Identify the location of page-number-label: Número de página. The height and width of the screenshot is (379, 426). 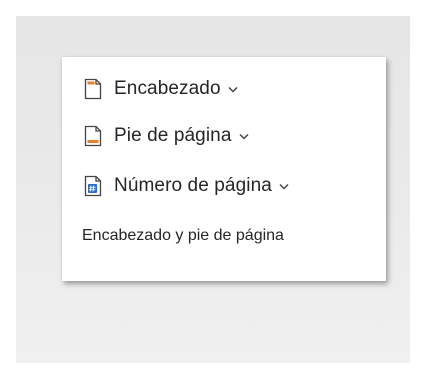
(193, 185).